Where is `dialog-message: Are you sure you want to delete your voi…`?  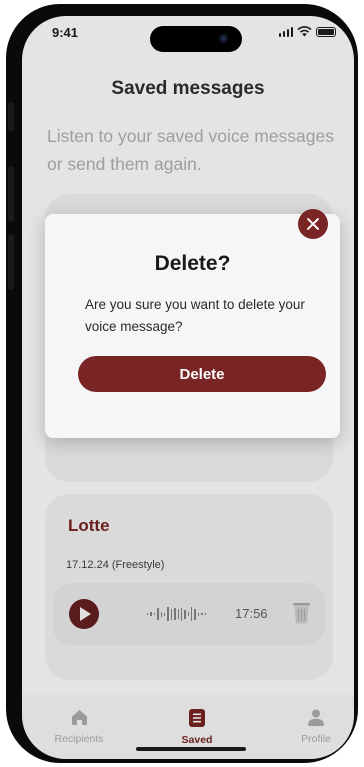
dialog-message: Are you sure you want to delete your voi… is located at coordinates (195, 315).